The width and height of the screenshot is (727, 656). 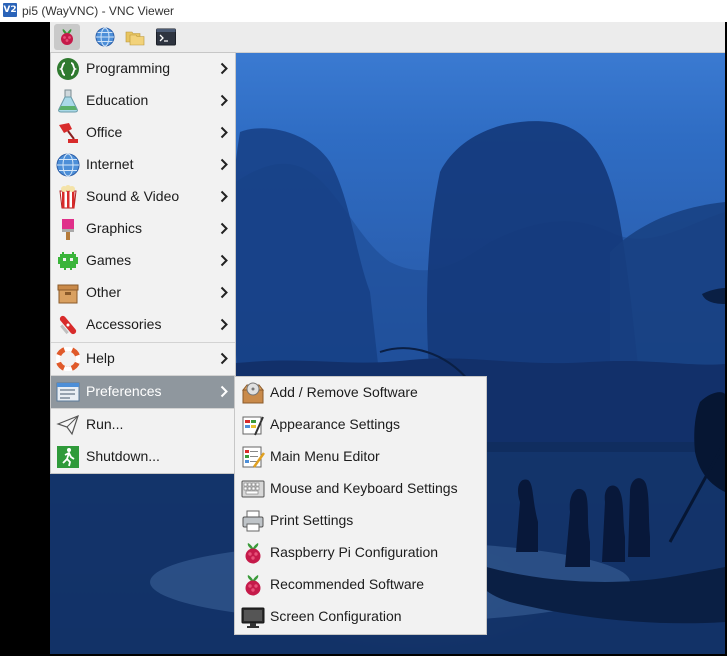 I want to click on menu-item-label: Education, so click(x=117, y=100).